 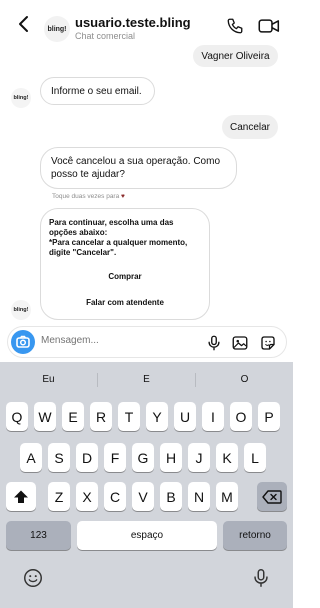 I want to click on shift-icon, so click(x=21, y=496).